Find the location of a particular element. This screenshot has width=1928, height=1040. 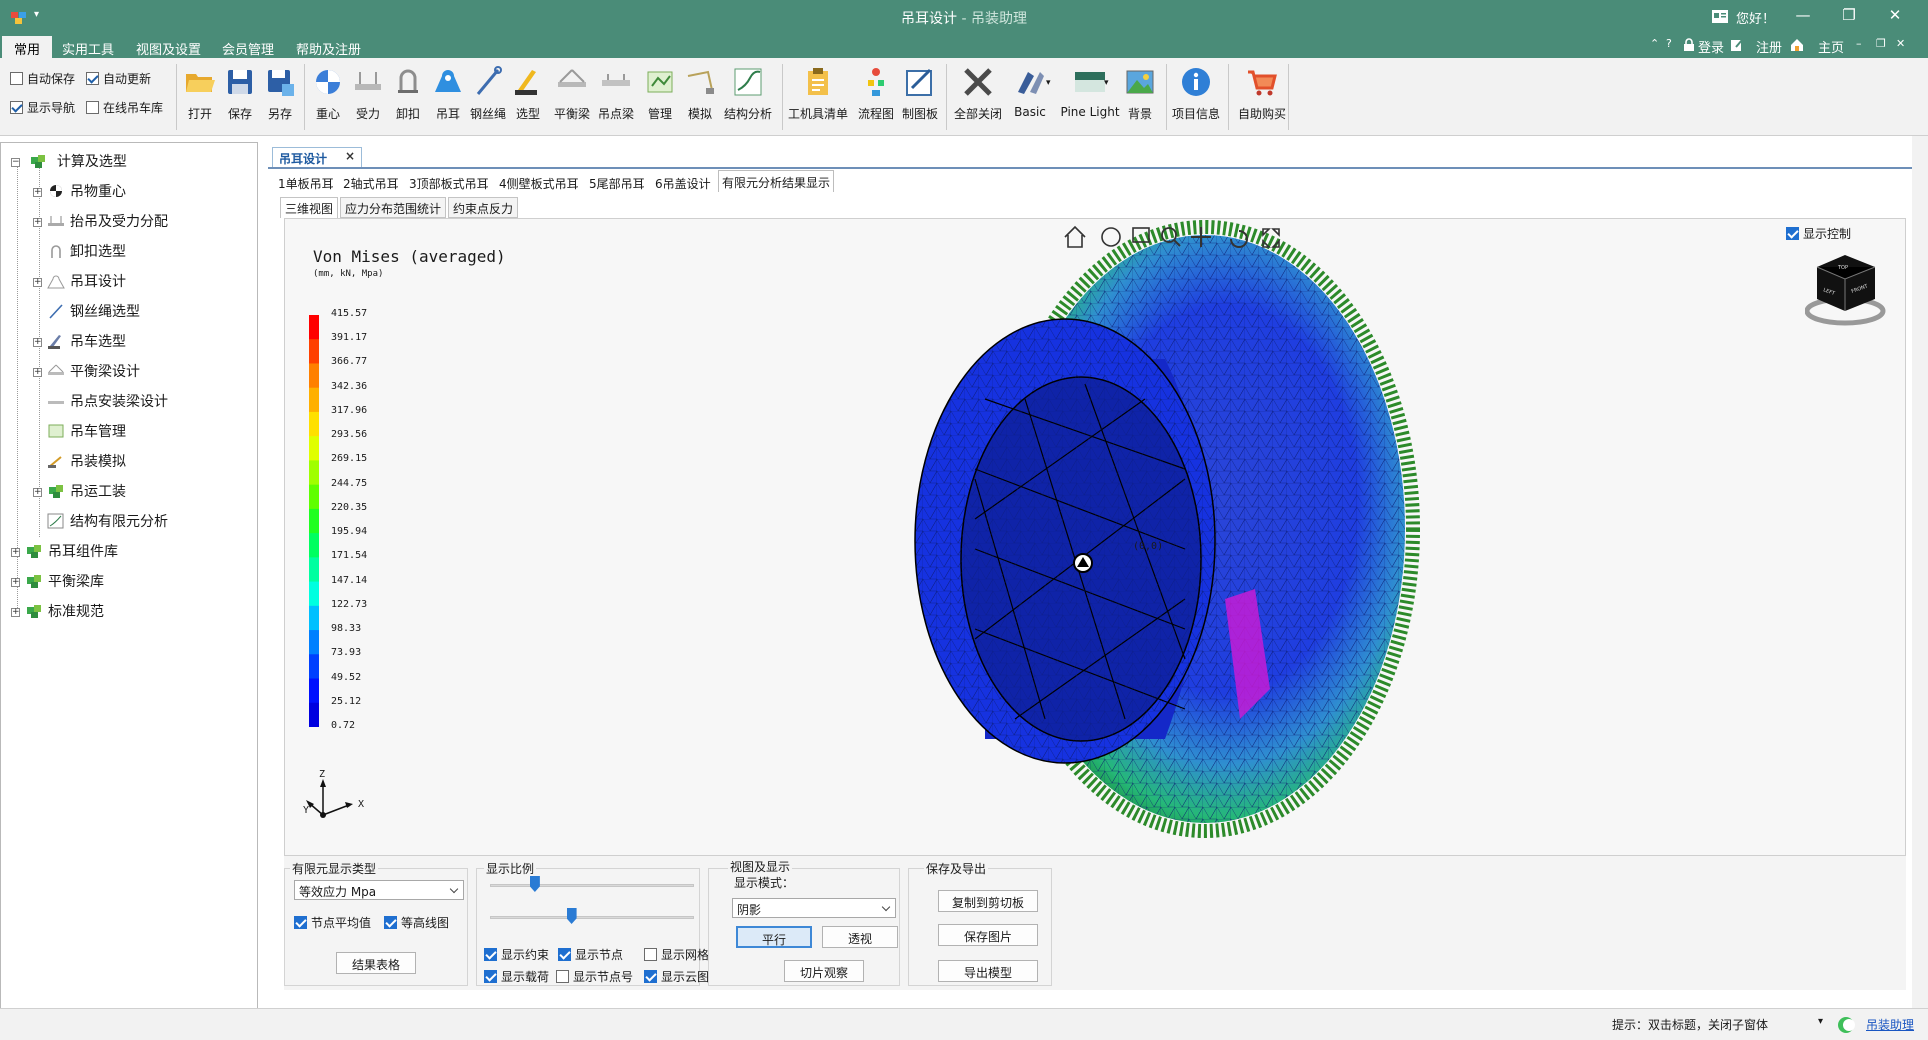

collapse-icon: − is located at coordinates (15, 162).